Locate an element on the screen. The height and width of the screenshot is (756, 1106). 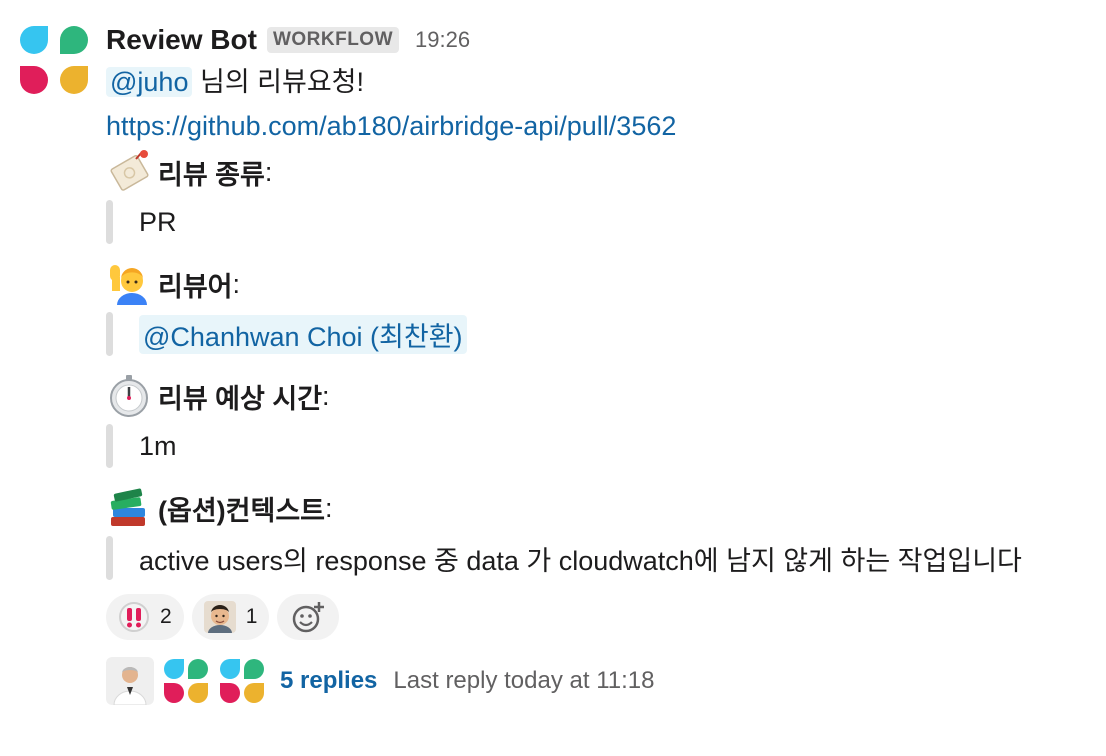
section-estimated-time-quote: 1m is located at coordinates (601, 446).